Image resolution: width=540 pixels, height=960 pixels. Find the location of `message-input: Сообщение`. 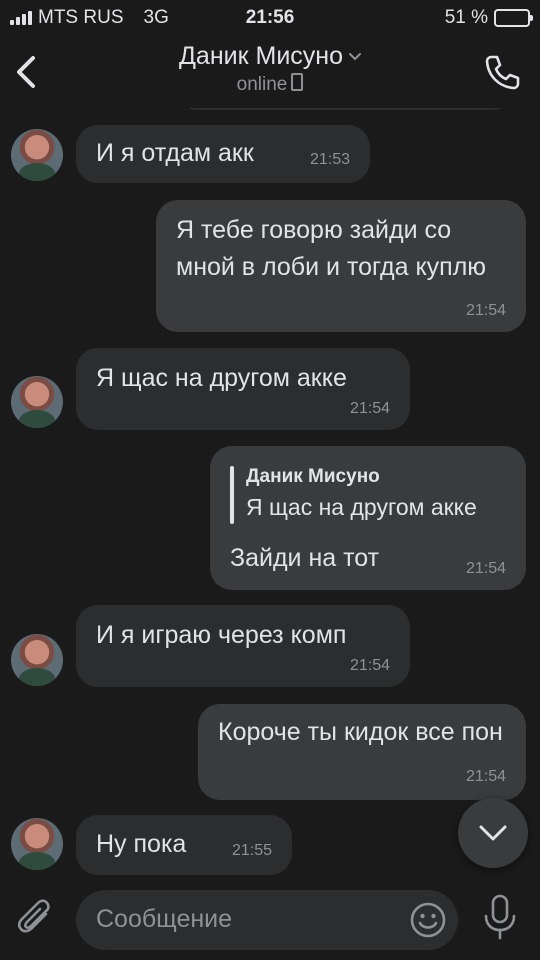

message-input: Сообщение is located at coordinates (267, 920).